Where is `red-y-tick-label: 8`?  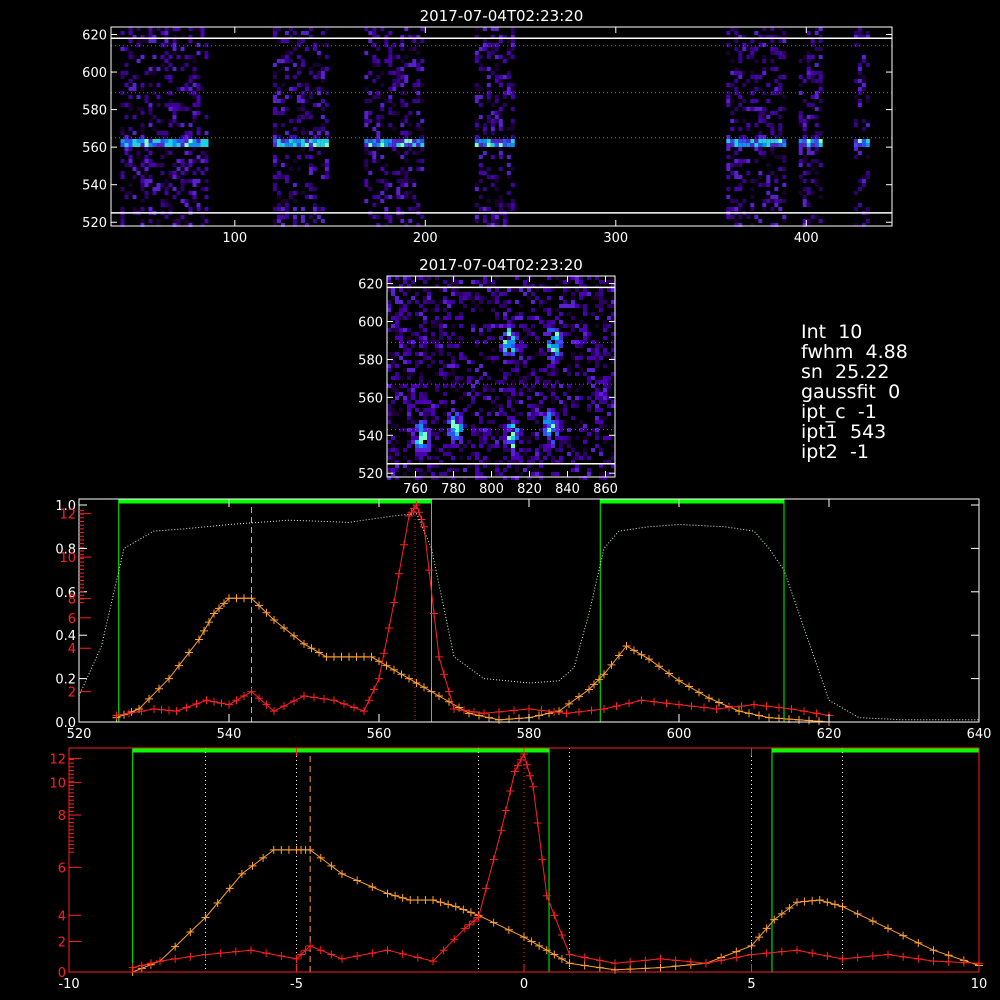
red-y-tick-label: 8 is located at coordinates (62, 816).